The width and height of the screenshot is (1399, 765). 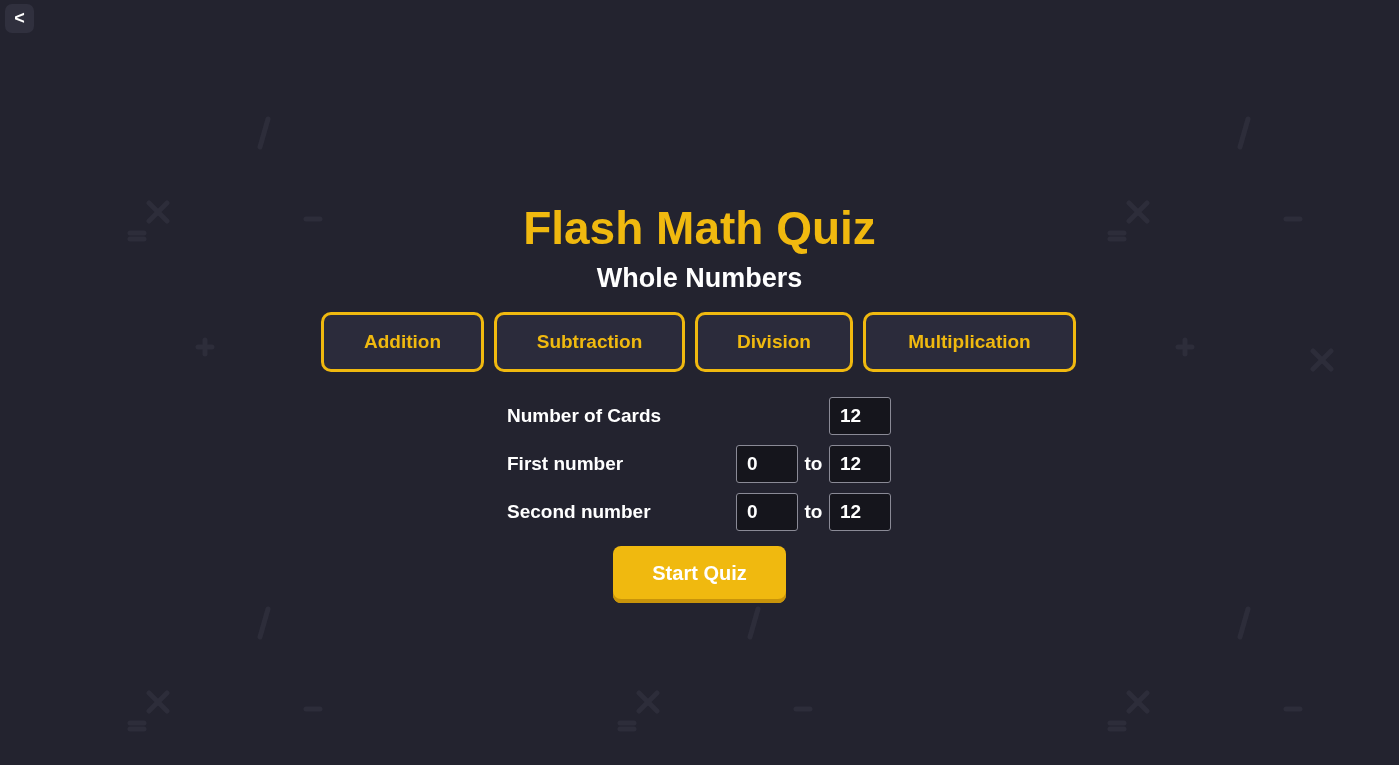 I want to click on setting-label: First number, so click(x=566, y=464).